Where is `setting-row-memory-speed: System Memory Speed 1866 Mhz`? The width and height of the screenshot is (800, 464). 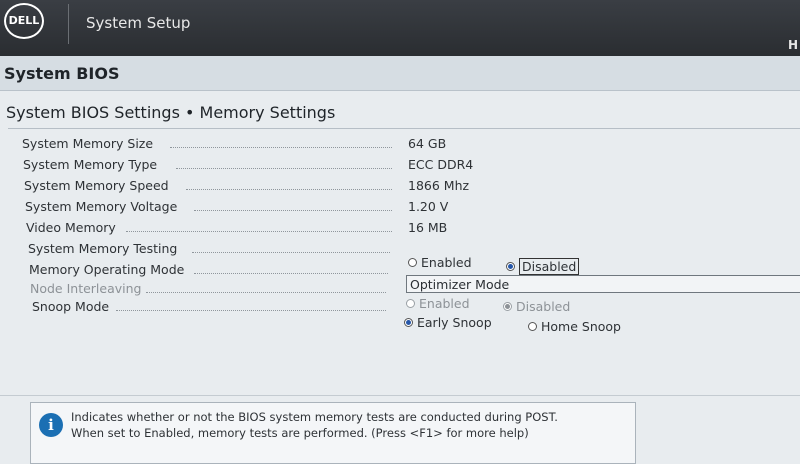
setting-row-memory-speed: System Memory Speed 1866 Mhz is located at coordinates (400, 187).